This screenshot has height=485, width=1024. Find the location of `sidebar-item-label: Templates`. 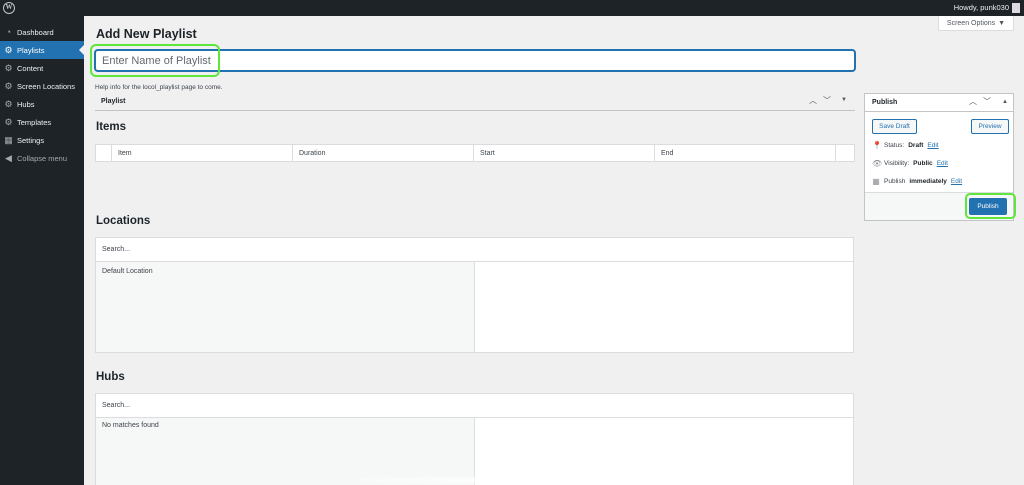

sidebar-item-label: Templates is located at coordinates (34, 122).